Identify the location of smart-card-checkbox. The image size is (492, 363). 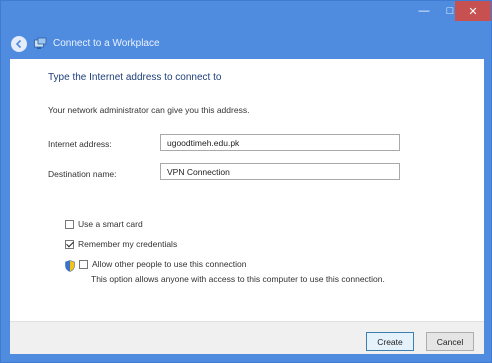
(69, 224).